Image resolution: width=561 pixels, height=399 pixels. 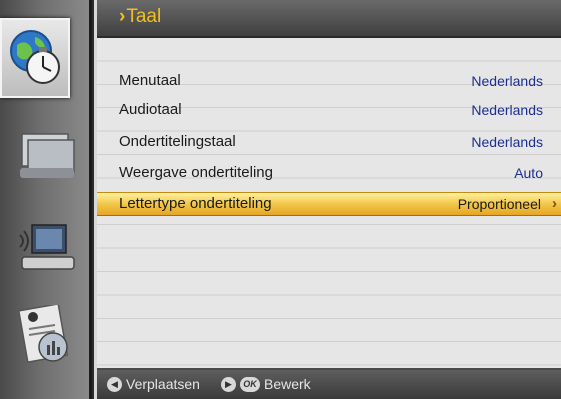 I want to click on sidebar-item-system, so click(x=47, y=334).